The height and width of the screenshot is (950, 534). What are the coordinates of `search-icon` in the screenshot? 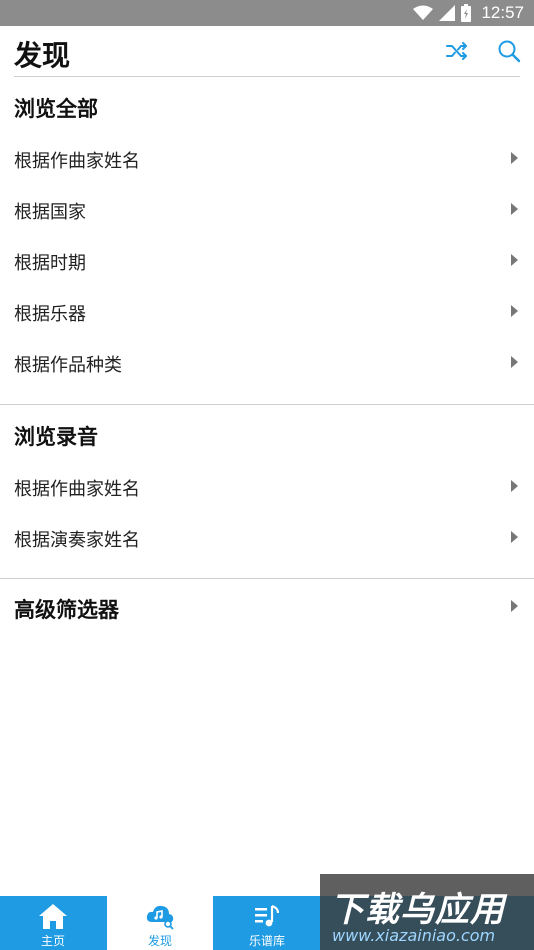 It's located at (509, 51).